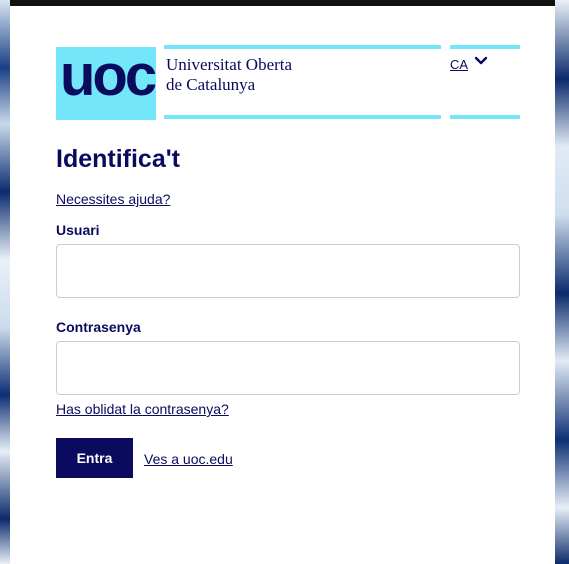  Describe the element at coordinates (459, 64) in the screenshot. I see `language-selector: CA` at that location.